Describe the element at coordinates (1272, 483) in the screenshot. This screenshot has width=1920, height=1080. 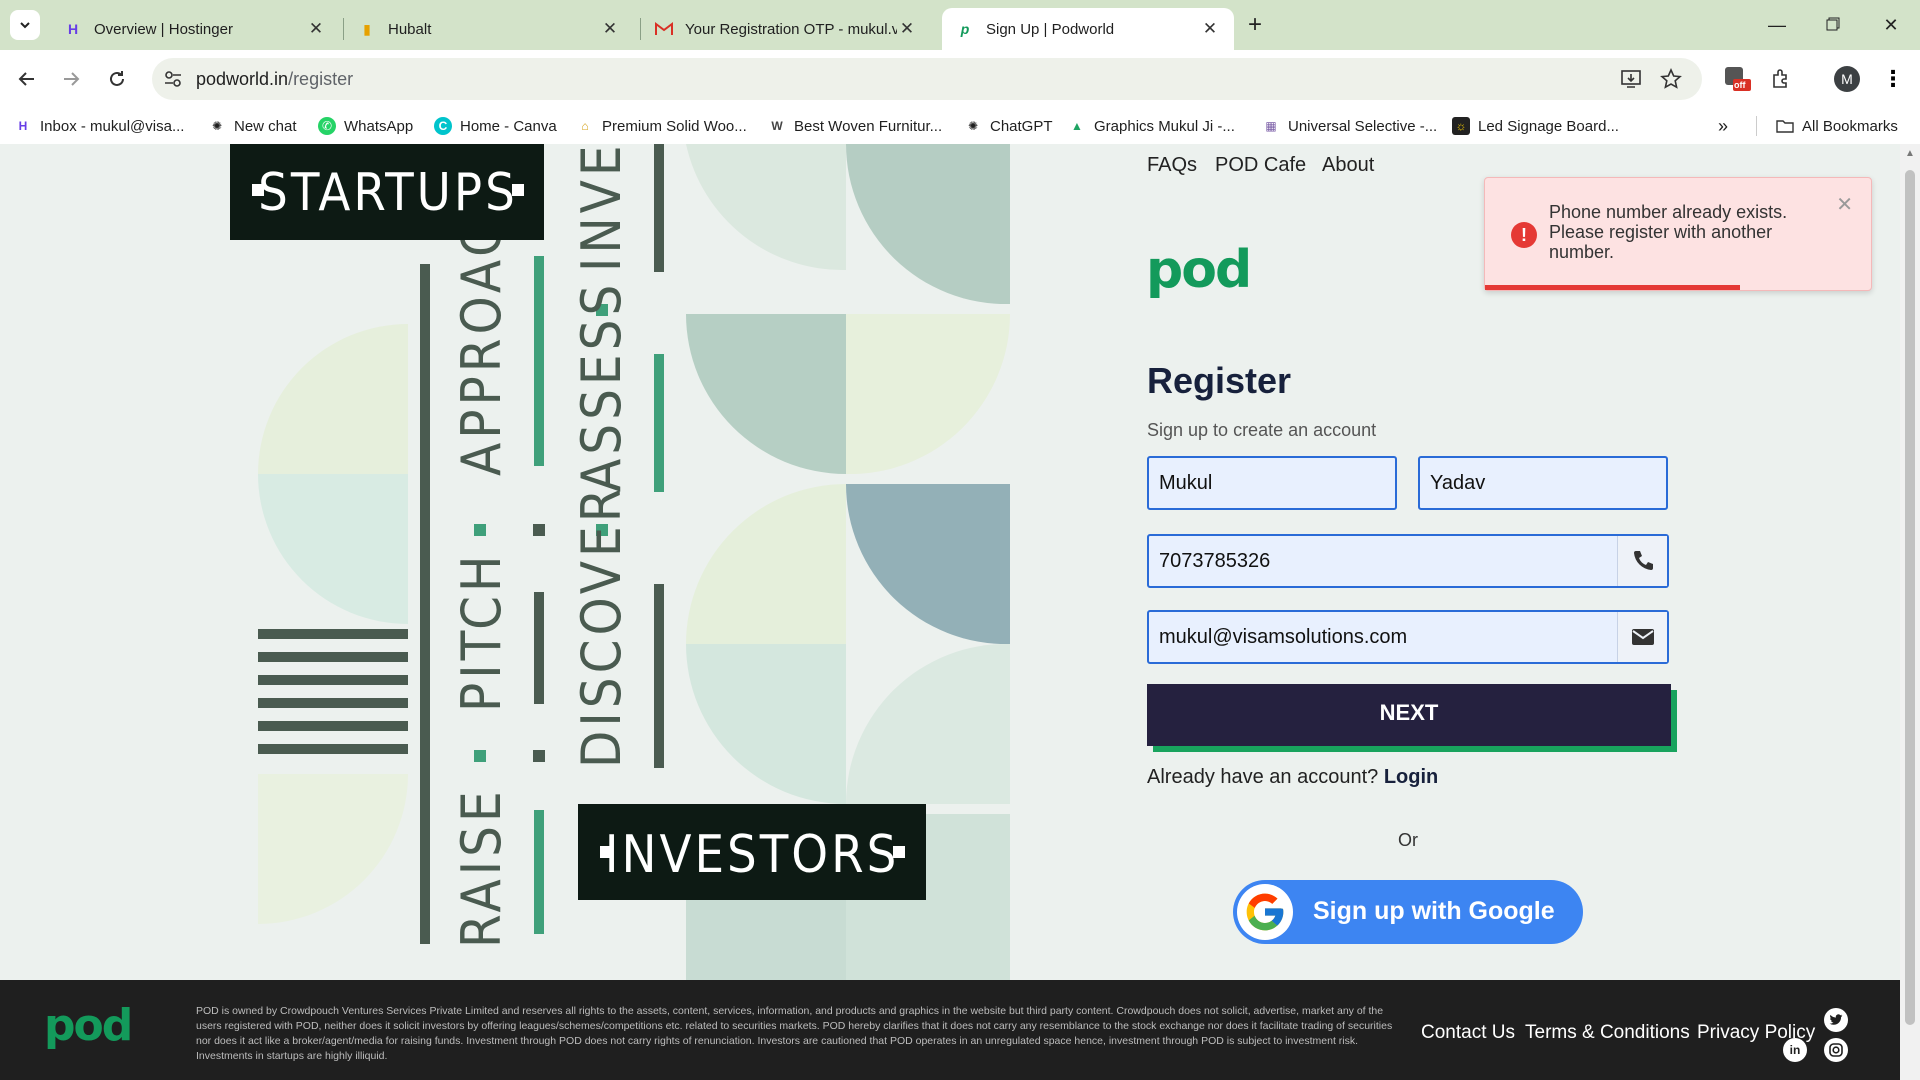
I see `first-name-field: Mukul` at that location.